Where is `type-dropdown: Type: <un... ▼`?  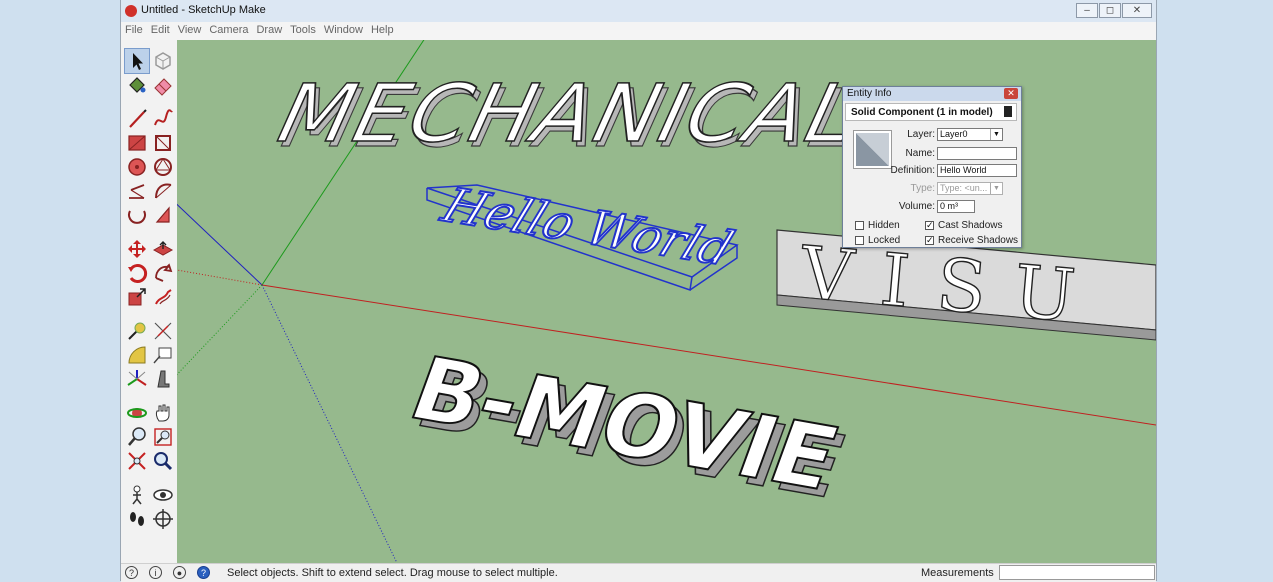
type-dropdown: Type: <un... ▼ is located at coordinates (970, 188).